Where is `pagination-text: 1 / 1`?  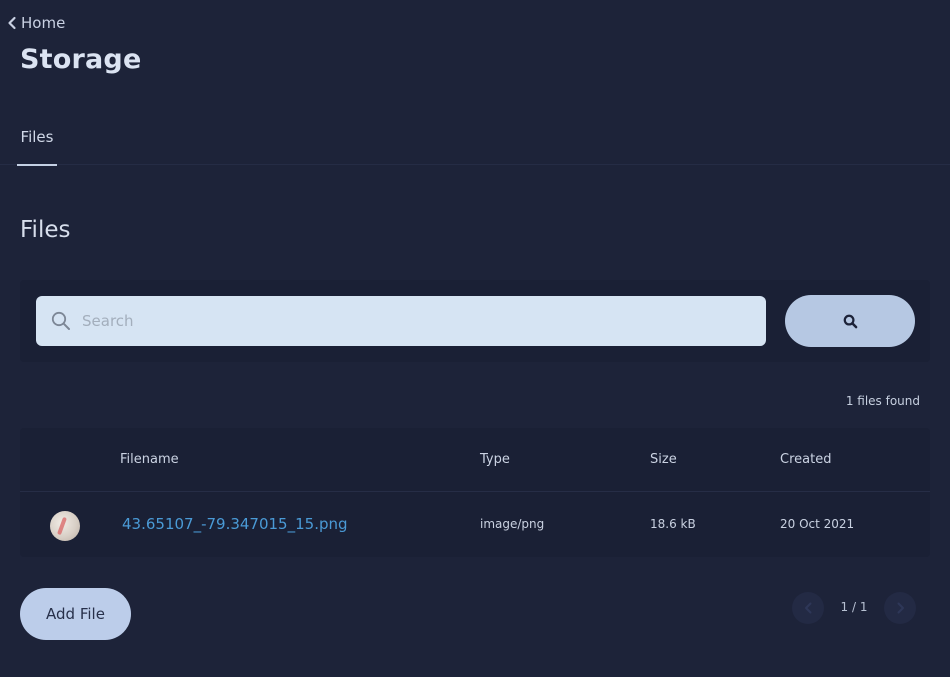 pagination-text: 1 / 1 is located at coordinates (854, 607).